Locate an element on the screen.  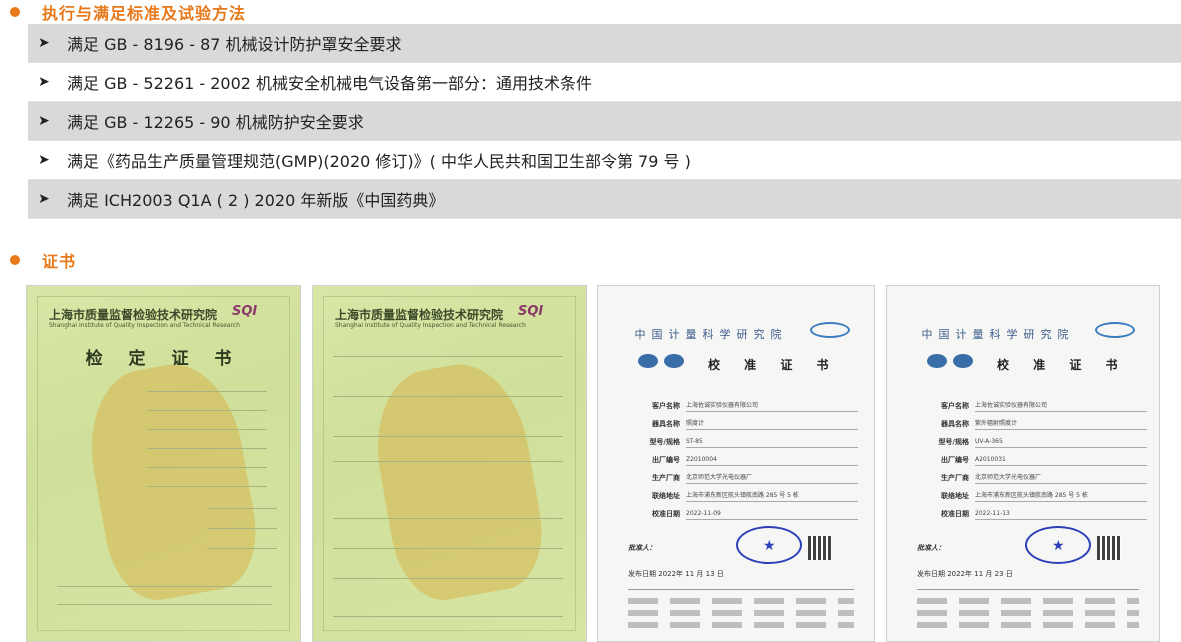
issue-date: 发布日期 2022年 11 月 23 日 is located at coordinates (965, 574).